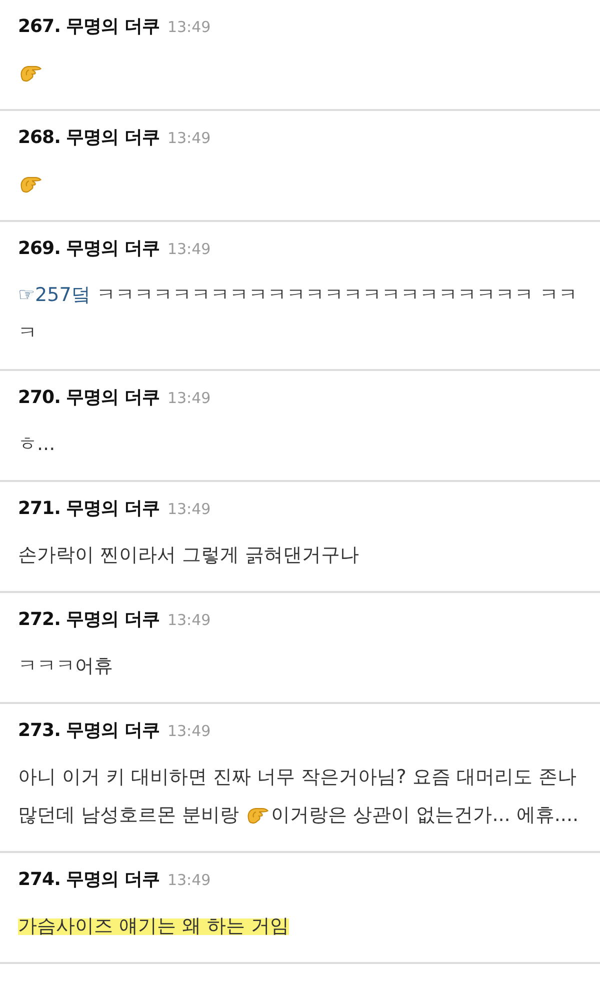 This screenshot has height=996, width=600. What do you see at coordinates (66, 666) in the screenshot?
I see `comment-text: ㅋㅋㅋ어휴` at bounding box center [66, 666].